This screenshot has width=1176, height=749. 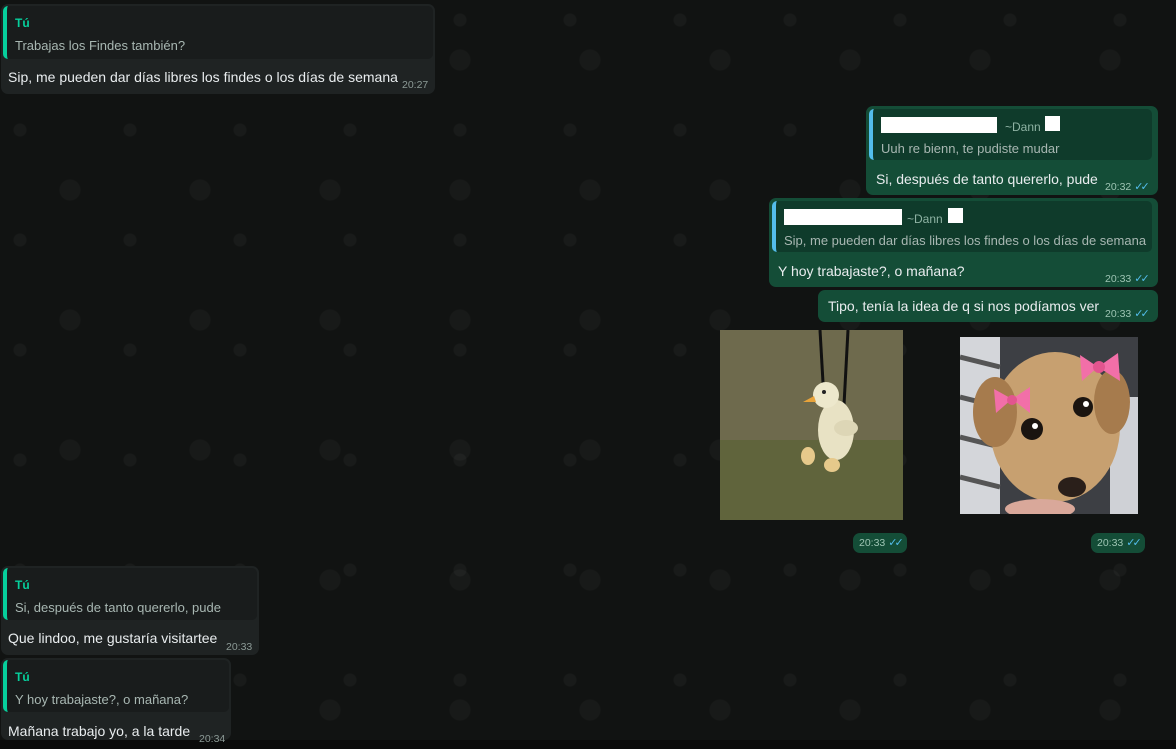 What do you see at coordinates (116, 686) in the screenshot?
I see `quoted-reply: Tú Y hoy trabajaste?, o mañana?` at bounding box center [116, 686].